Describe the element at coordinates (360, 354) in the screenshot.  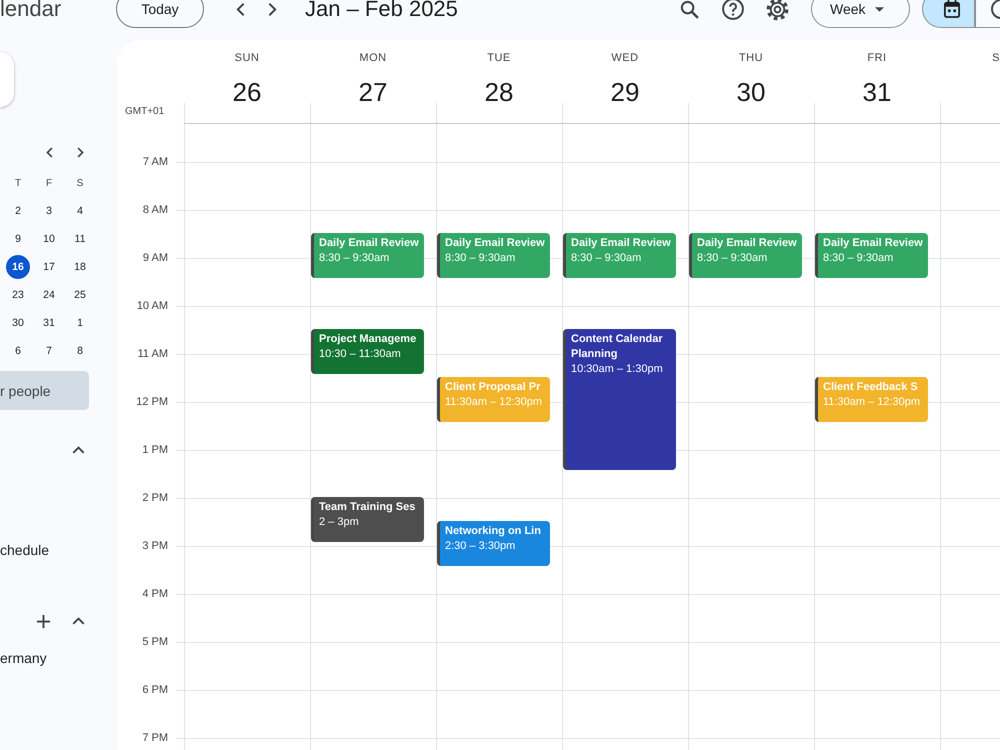
I see `event-time: 10:30 – 11:30am` at that location.